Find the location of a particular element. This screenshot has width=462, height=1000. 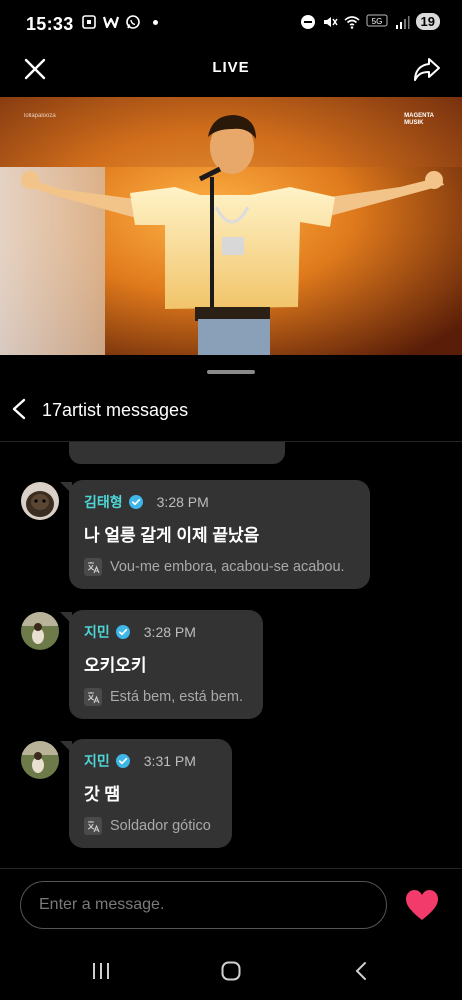

share-icon is located at coordinates (427, 69).